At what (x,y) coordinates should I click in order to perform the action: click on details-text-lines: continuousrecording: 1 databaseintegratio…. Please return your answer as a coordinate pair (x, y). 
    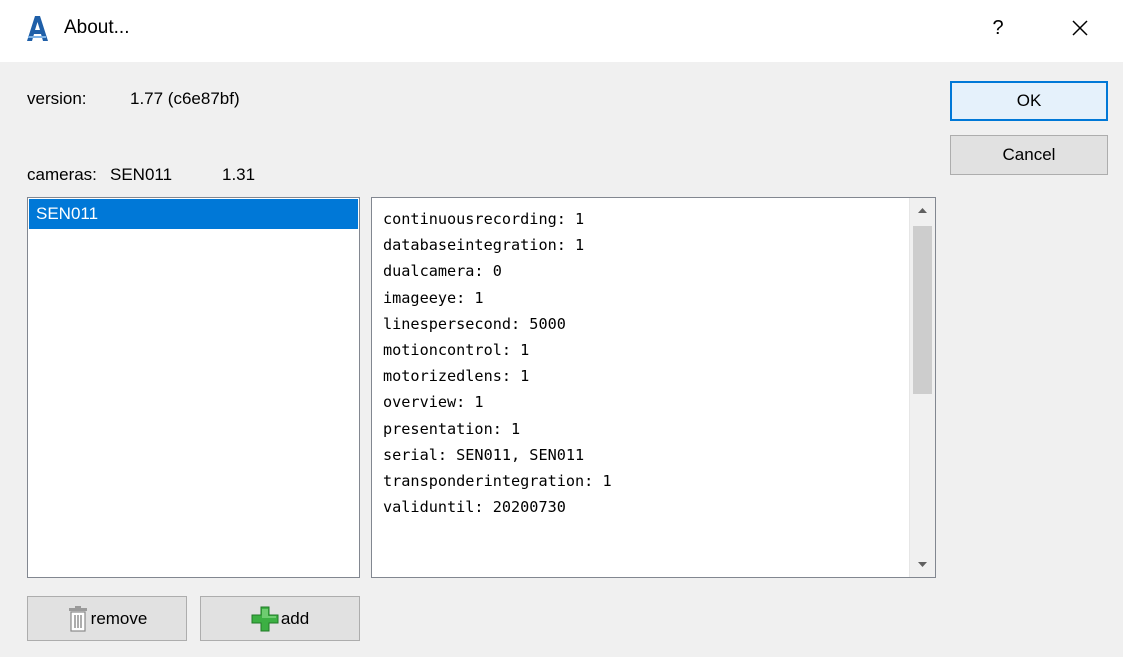
    Looking at the image, I should click on (529, 392).